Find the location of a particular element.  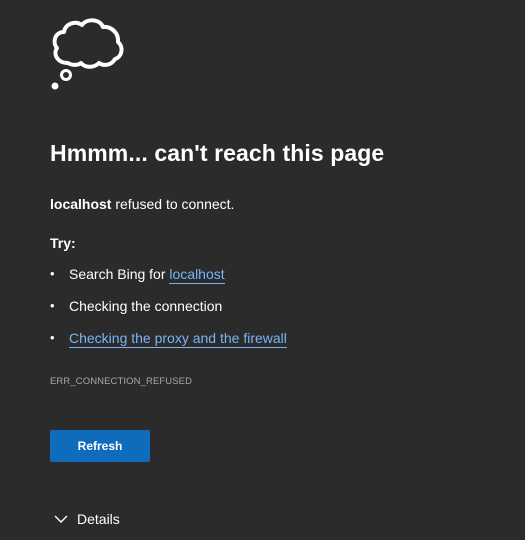

try-label: Try: is located at coordinates (63, 243).